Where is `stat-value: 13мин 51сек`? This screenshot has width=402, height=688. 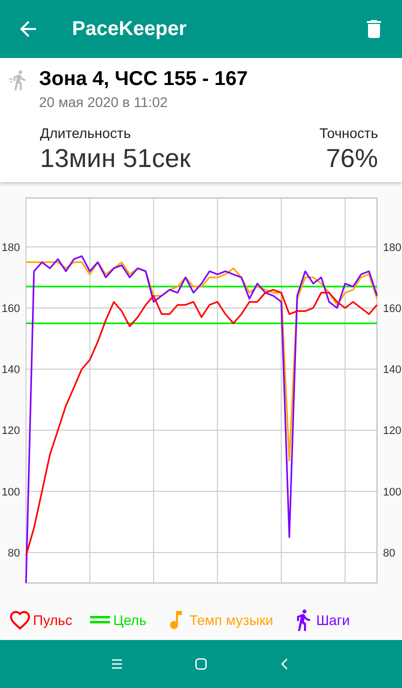 stat-value: 13мин 51сек is located at coordinates (115, 158).